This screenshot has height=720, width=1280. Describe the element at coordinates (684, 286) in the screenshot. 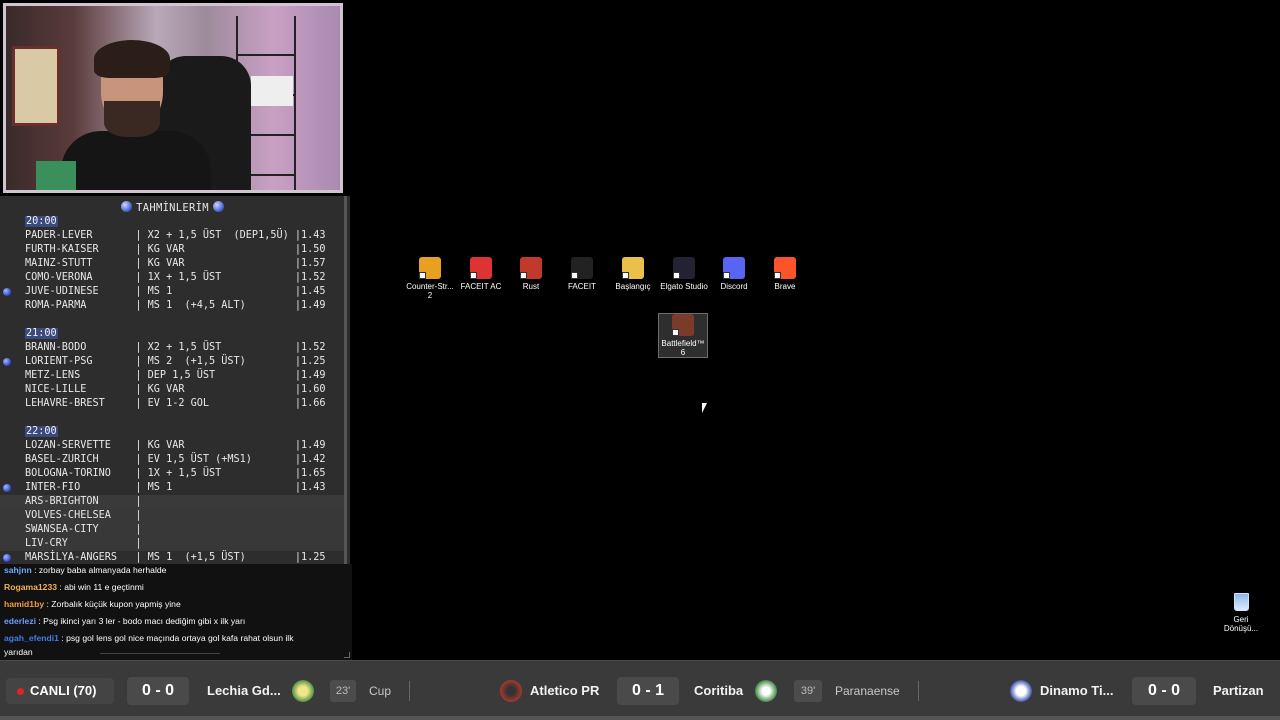

I see `desktop-shortcut-label: Elgato Studio` at that location.